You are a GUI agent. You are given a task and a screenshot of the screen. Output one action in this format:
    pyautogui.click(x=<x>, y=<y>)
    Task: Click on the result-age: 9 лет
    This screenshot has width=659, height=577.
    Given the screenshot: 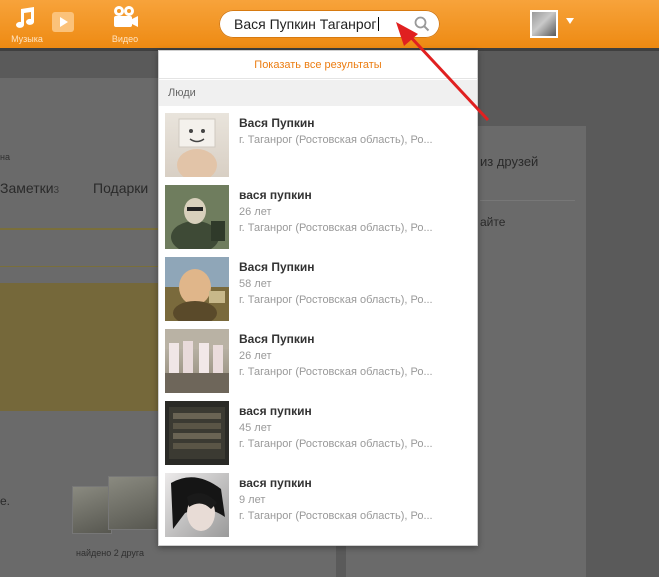 What is the action you would take?
    pyautogui.click(x=252, y=500)
    